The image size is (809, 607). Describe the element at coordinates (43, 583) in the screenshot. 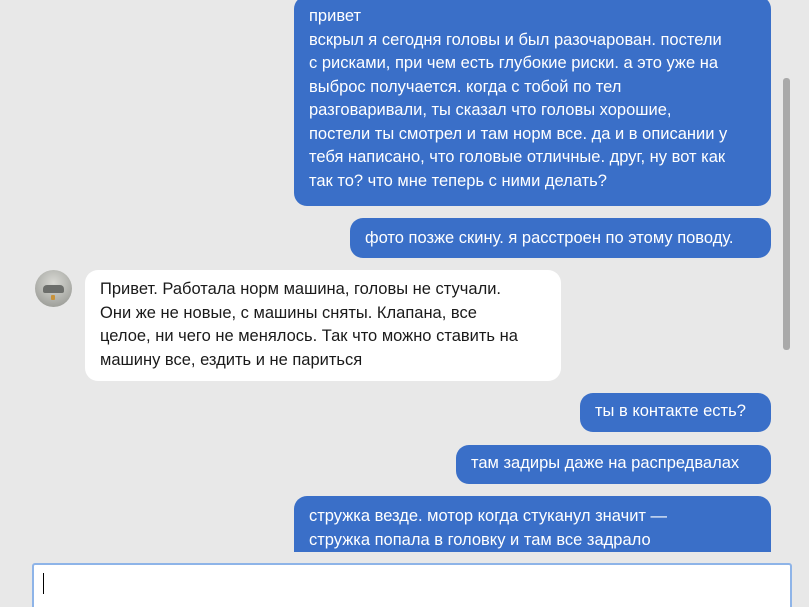

I see `caret-line` at that location.